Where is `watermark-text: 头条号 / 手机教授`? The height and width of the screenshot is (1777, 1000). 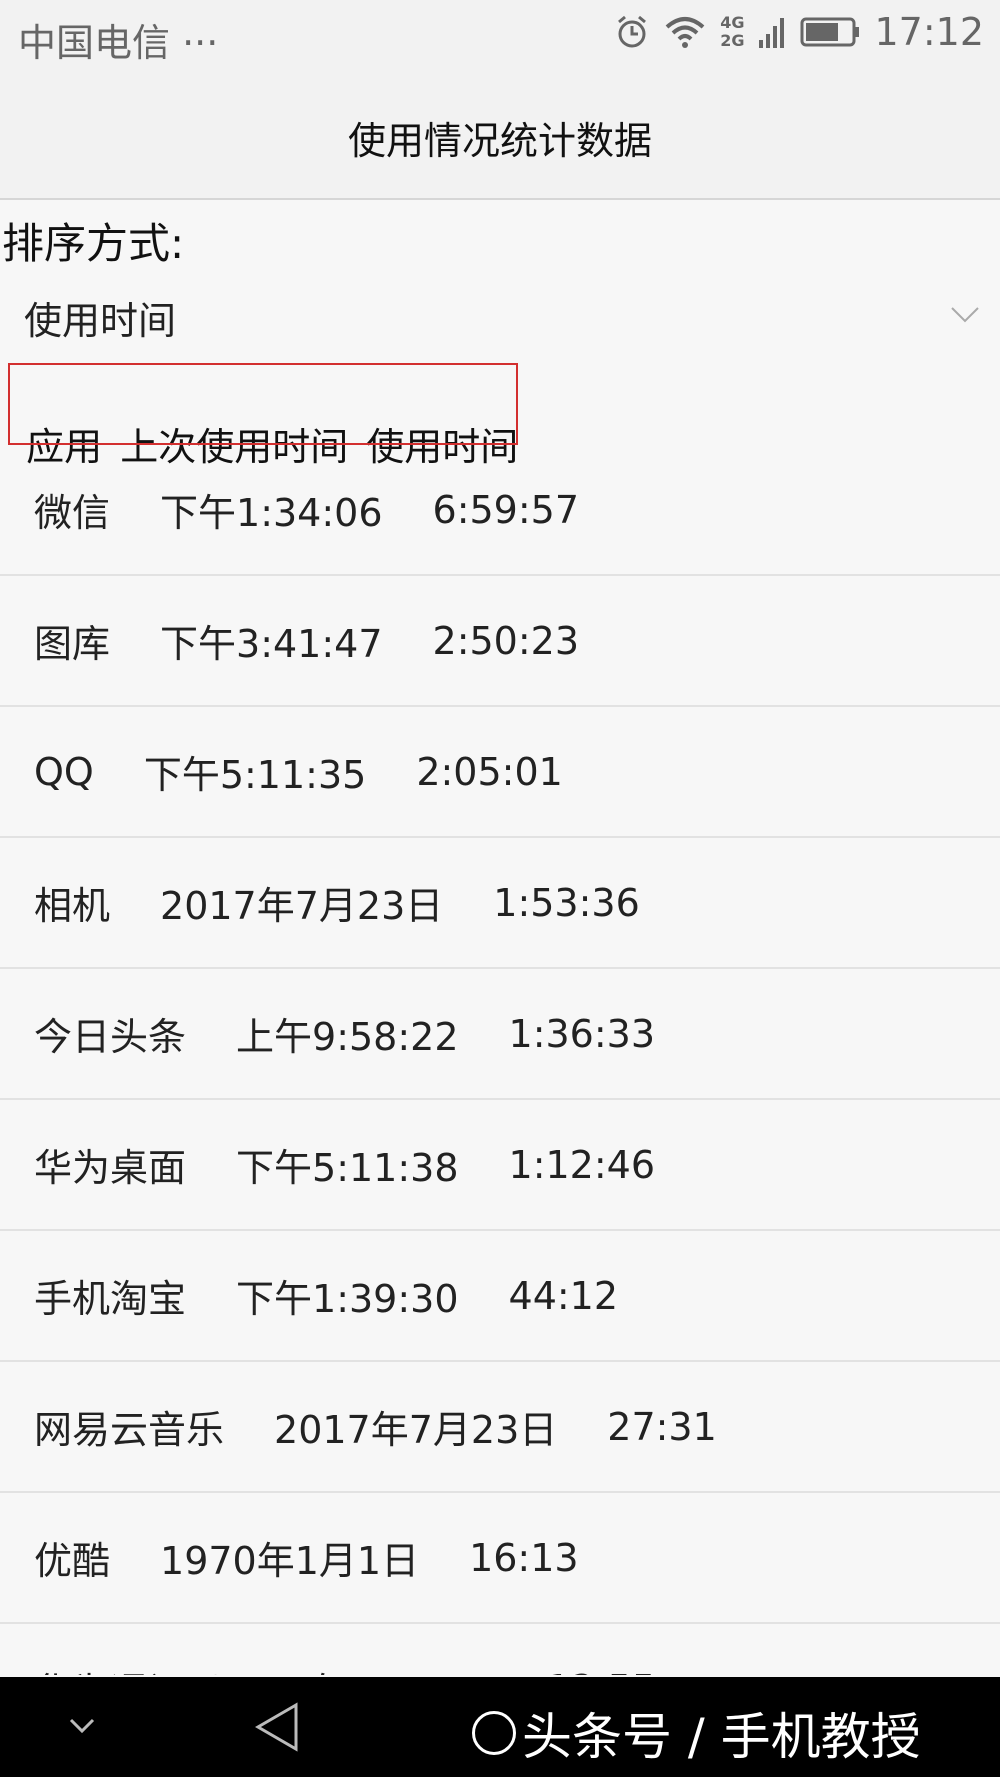
watermark-text: 头条号 / 手机教授 is located at coordinates (721, 1737).